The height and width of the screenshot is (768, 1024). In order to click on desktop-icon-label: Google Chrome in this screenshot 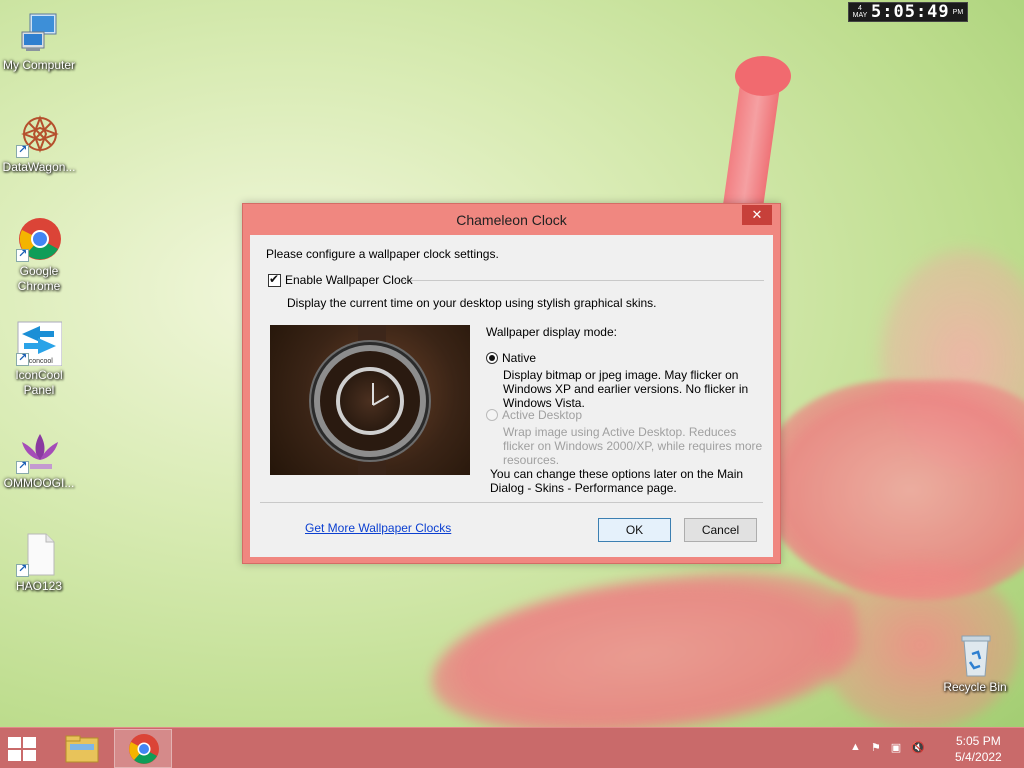, I will do `click(39, 278)`.